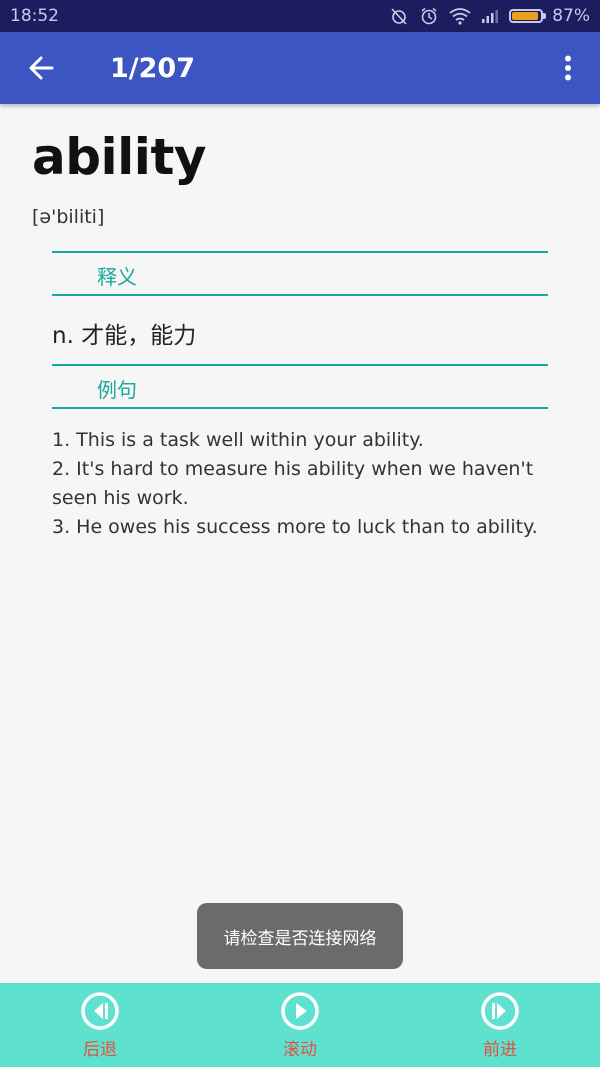 The height and width of the screenshot is (1067, 600). What do you see at coordinates (429, 16) in the screenshot?
I see `alarm-icon` at bounding box center [429, 16].